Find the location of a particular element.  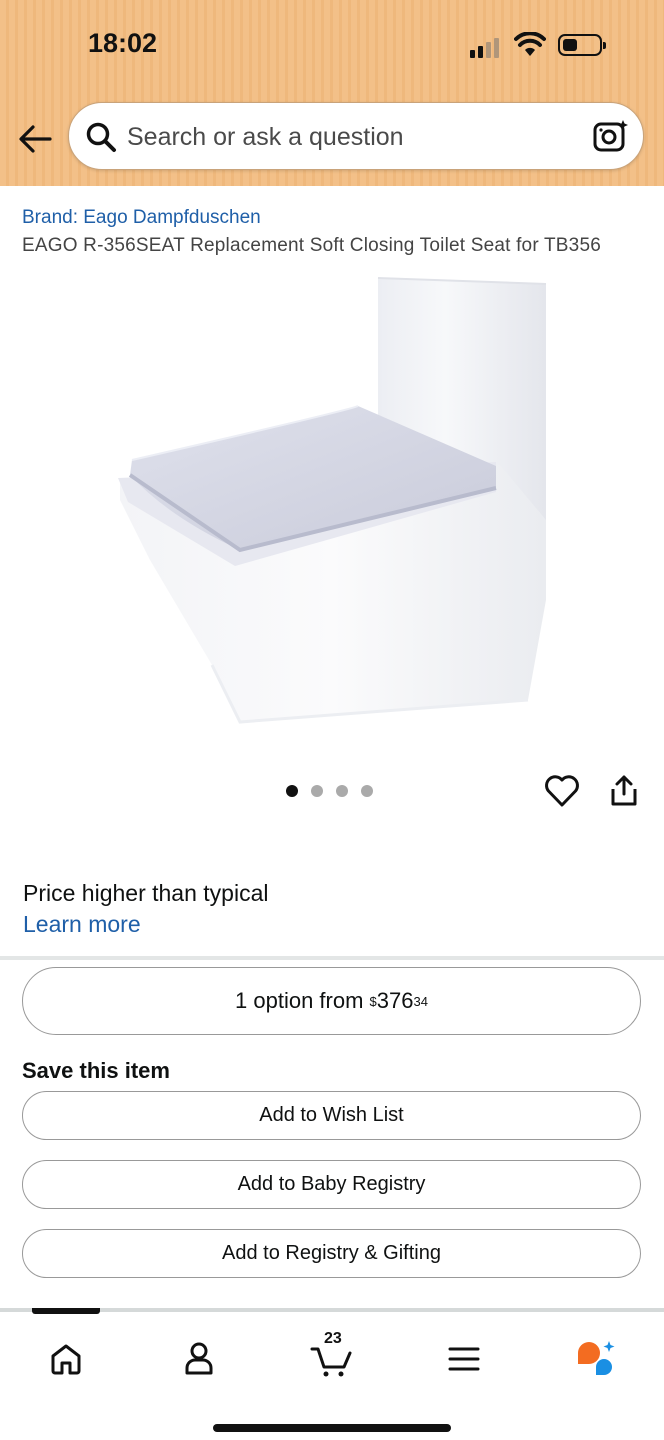

rufus-icon is located at coordinates (596, 1358).